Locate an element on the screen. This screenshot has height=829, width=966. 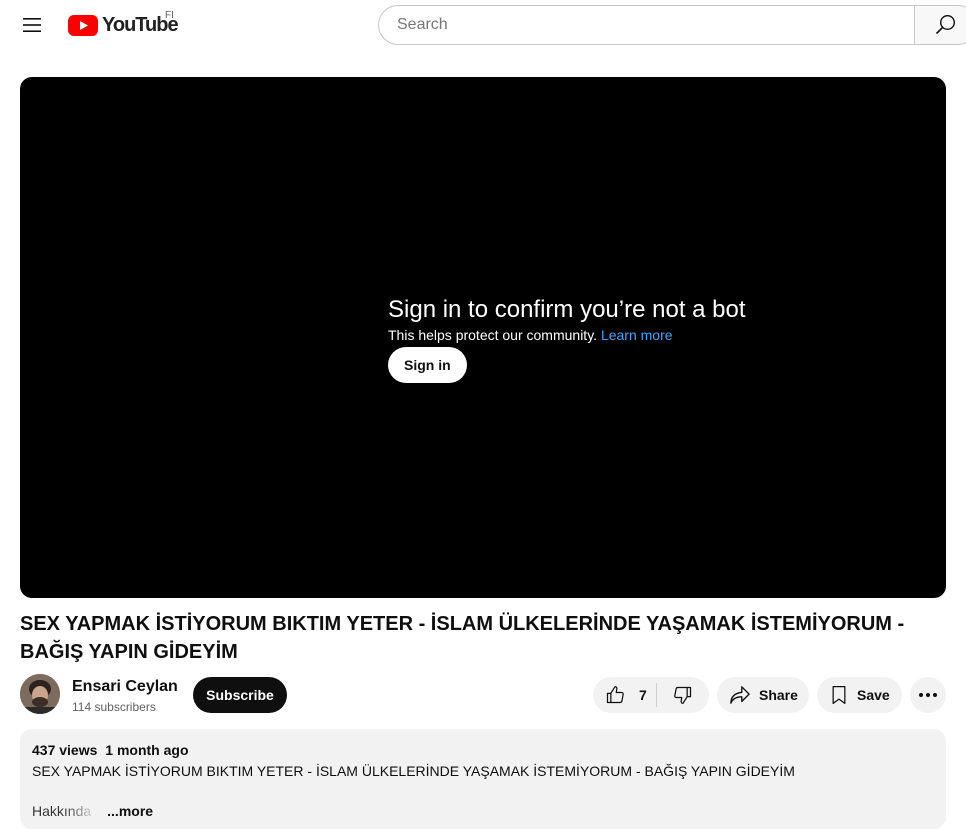
thumbs-up-icon is located at coordinates (615, 695).